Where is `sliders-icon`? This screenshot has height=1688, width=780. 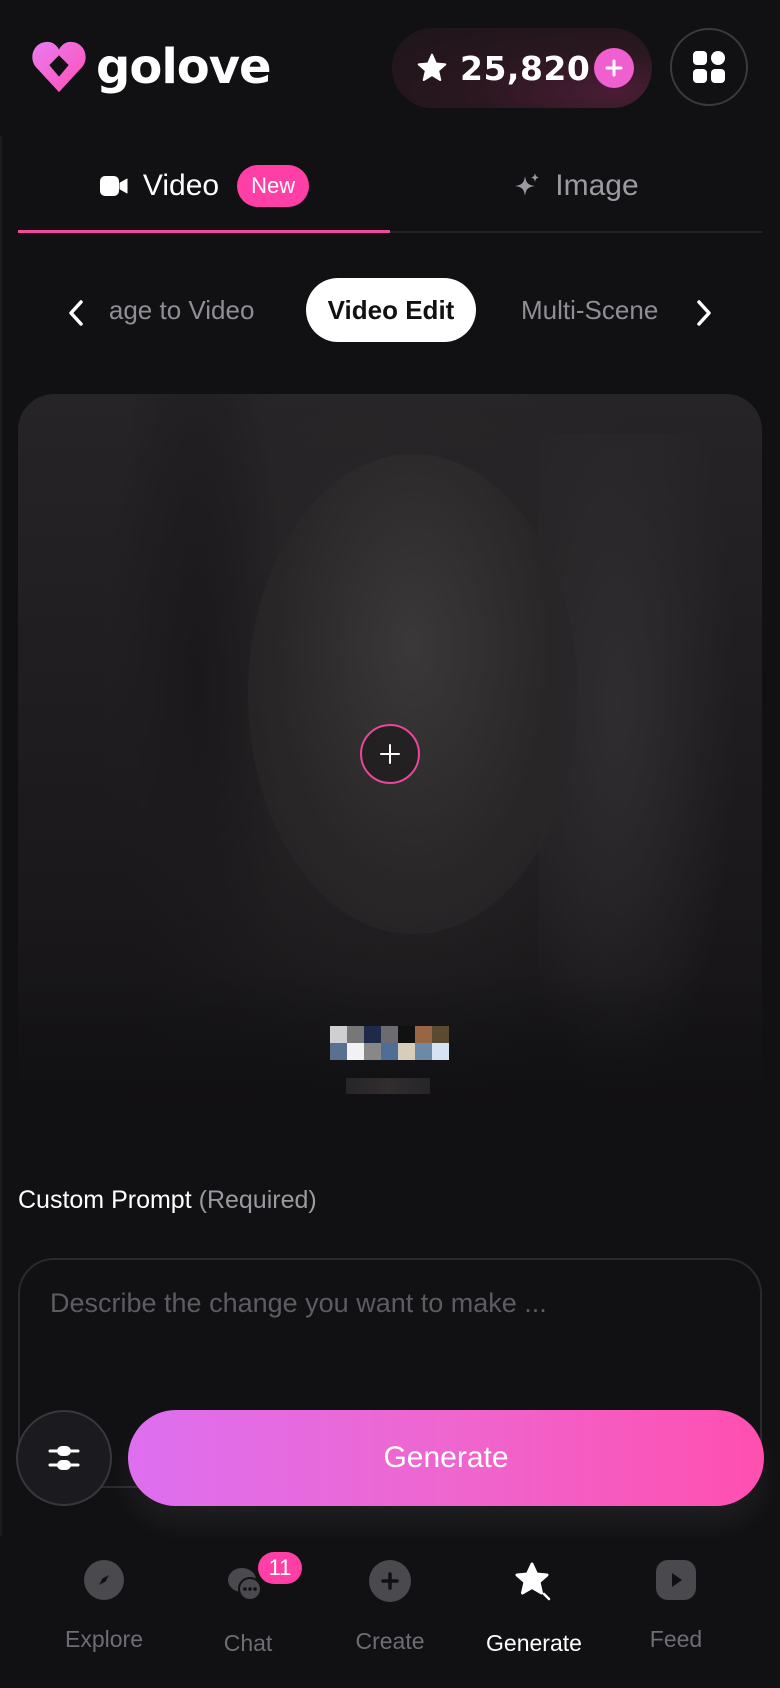
sliders-icon is located at coordinates (64, 1458).